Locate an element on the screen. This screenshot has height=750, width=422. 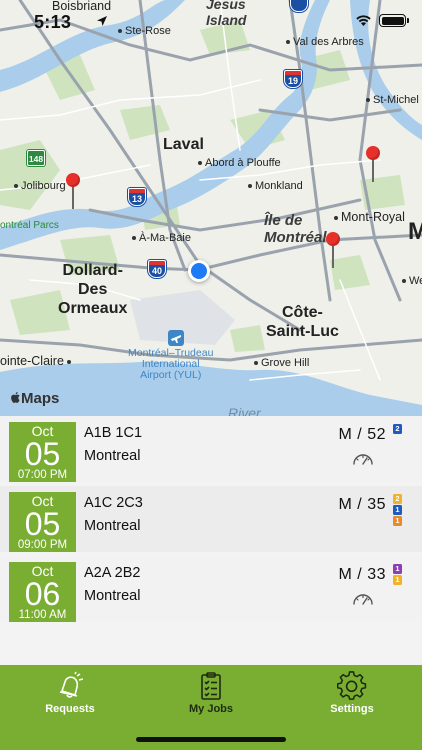
tab-bar: Requests My Jobs Settings is located at coordinates (211, 707).